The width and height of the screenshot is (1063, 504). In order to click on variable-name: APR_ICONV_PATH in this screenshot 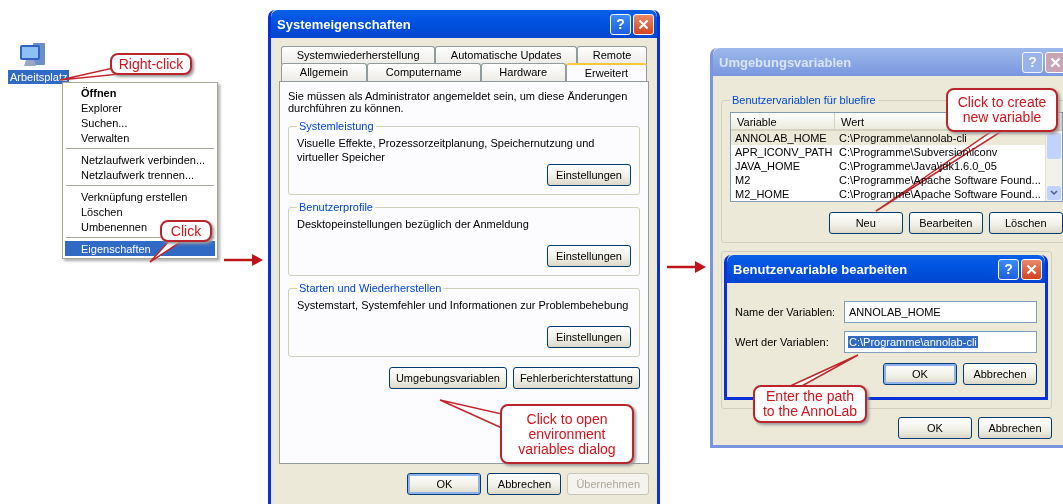, I will do `click(784, 152)`.